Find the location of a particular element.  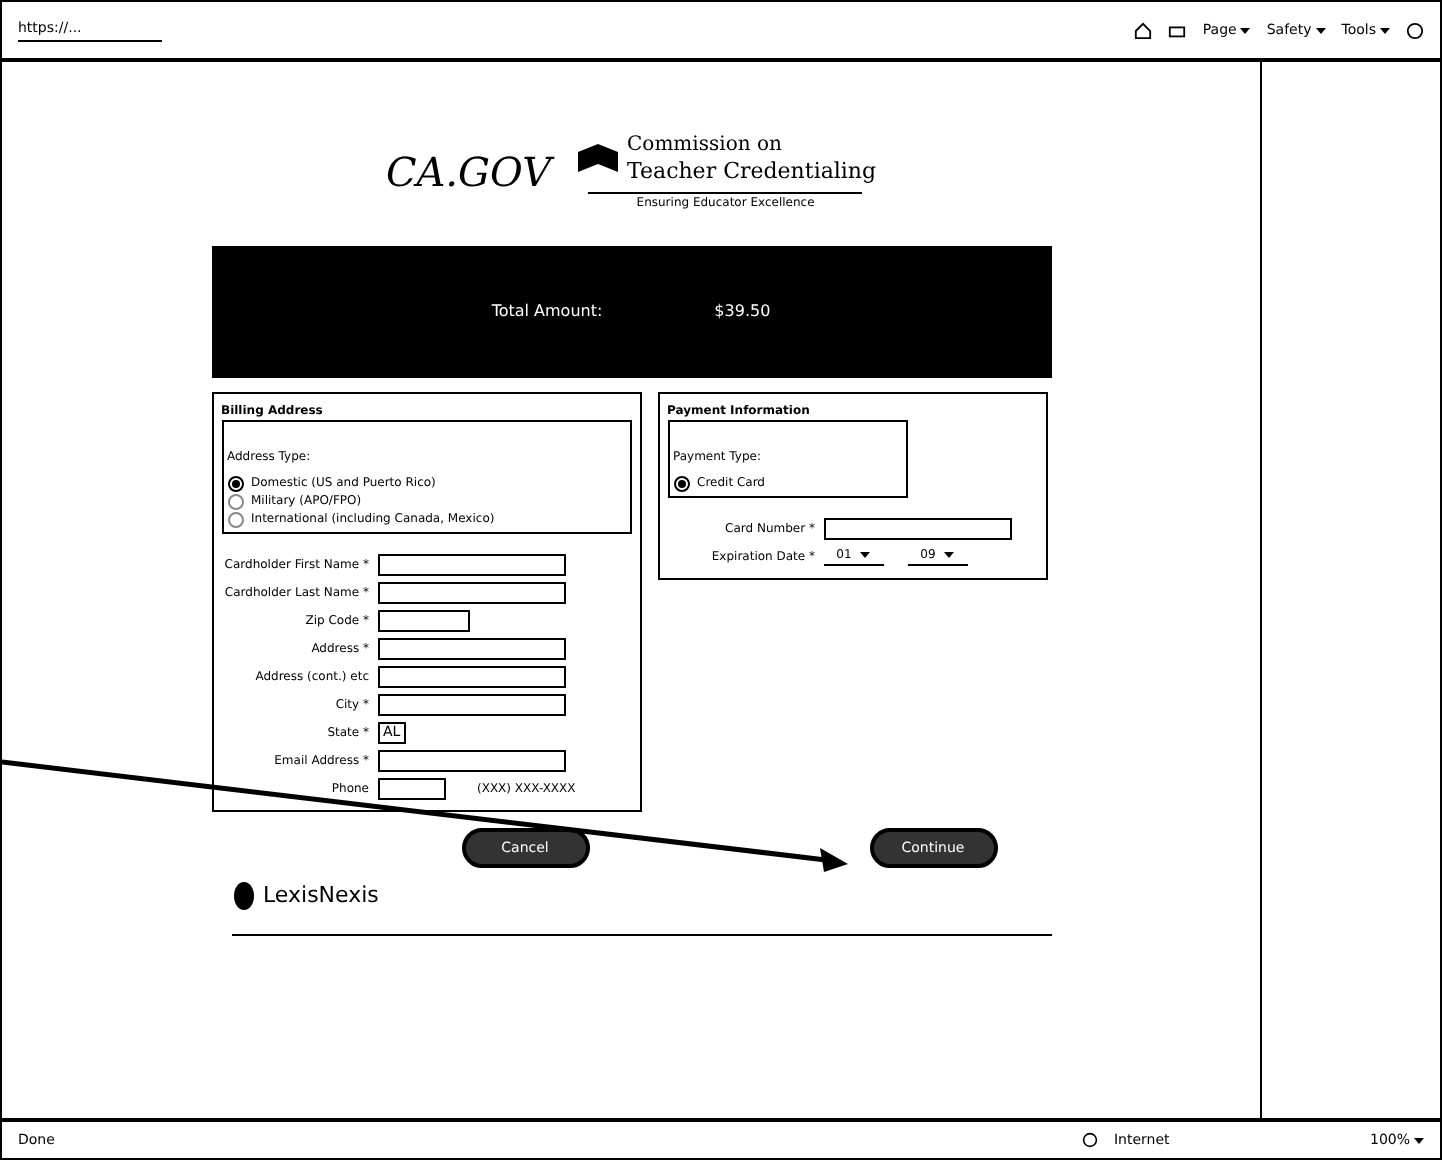

total-amount: $39.50 is located at coordinates (742, 312).